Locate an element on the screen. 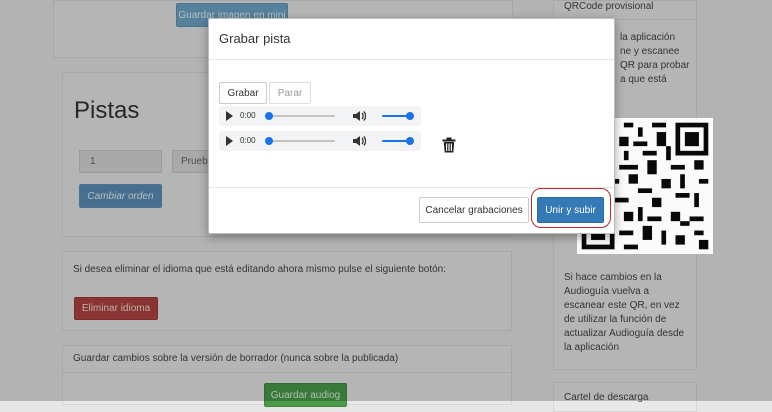 The width and height of the screenshot is (772, 412). trash-icon is located at coordinates (449, 145).